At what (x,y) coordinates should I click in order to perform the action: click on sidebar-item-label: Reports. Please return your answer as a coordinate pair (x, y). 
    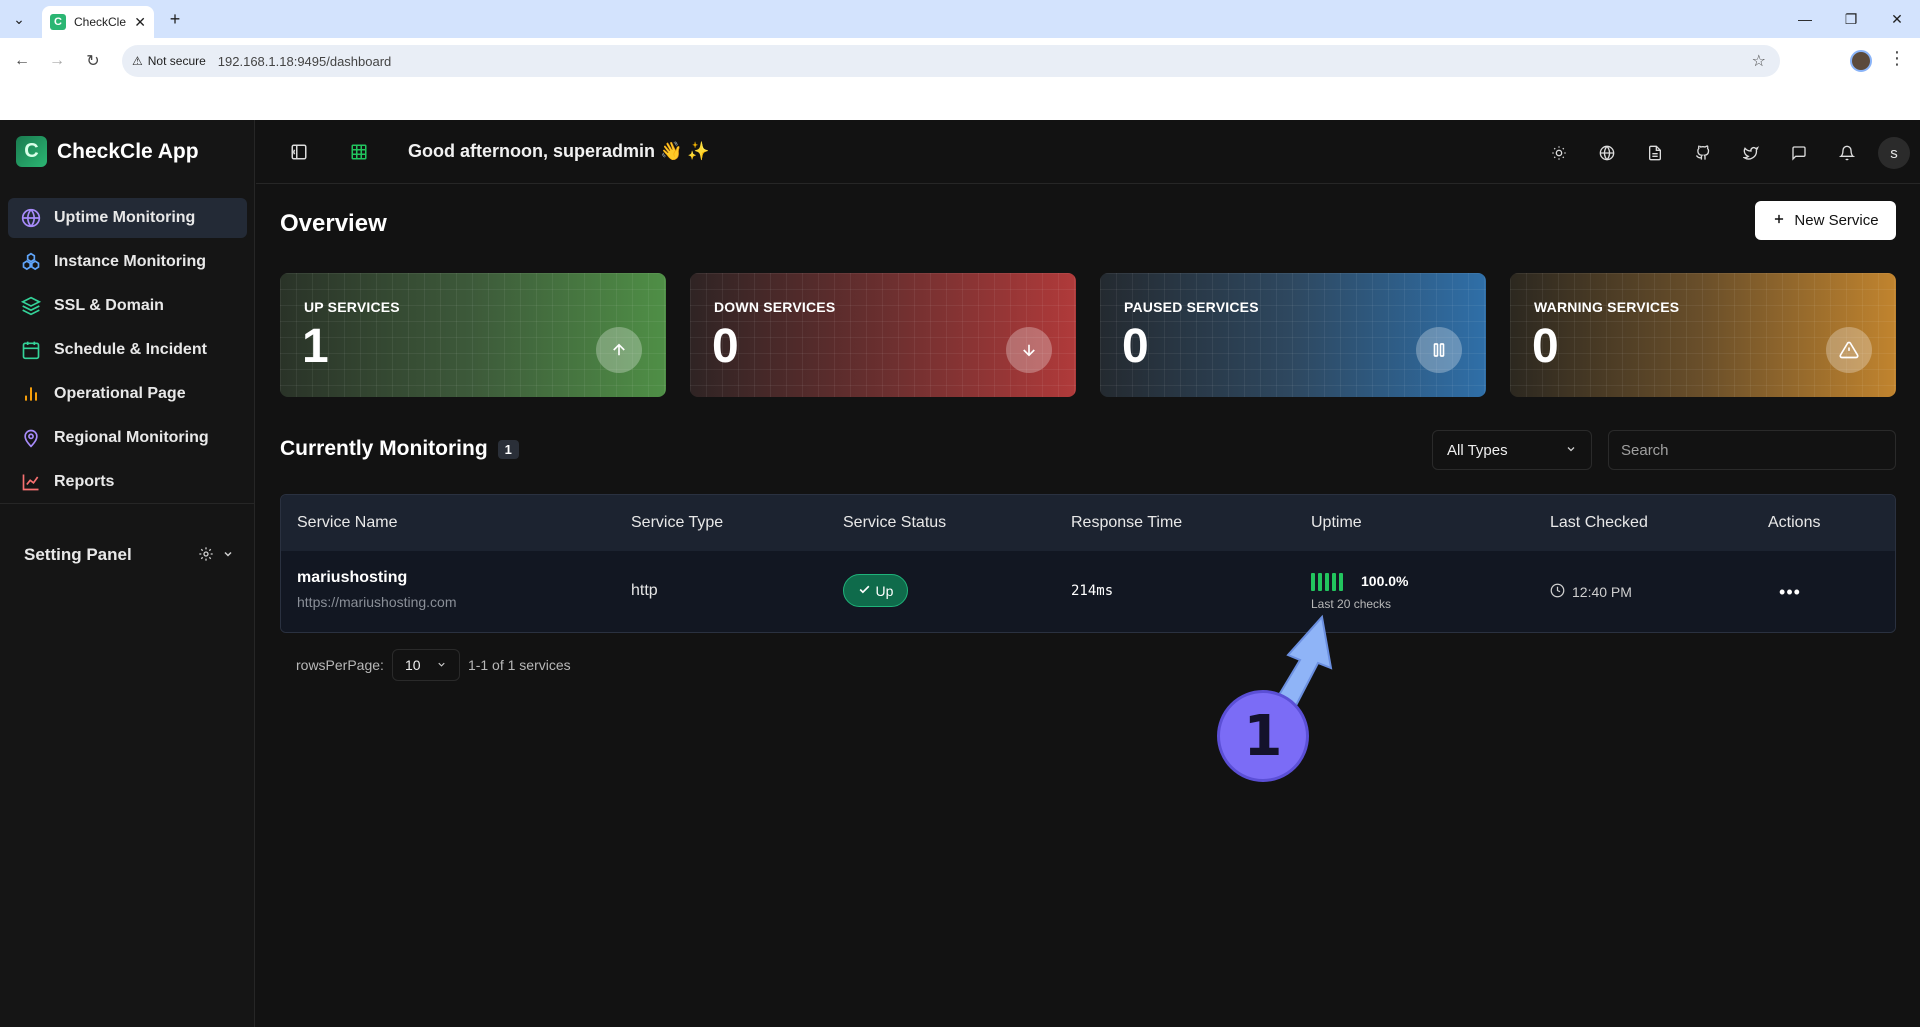
    Looking at the image, I should click on (84, 481).